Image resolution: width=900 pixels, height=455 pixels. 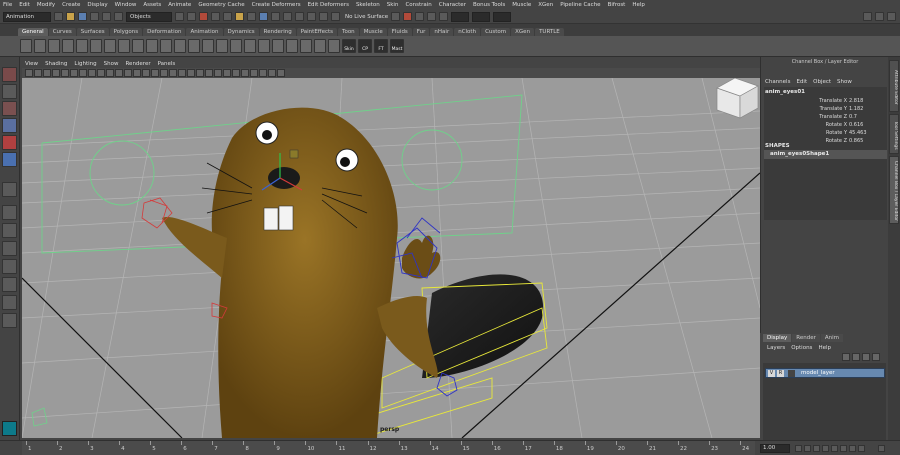 I want to click on smooth-shade-icon, so click(x=164, y=73).